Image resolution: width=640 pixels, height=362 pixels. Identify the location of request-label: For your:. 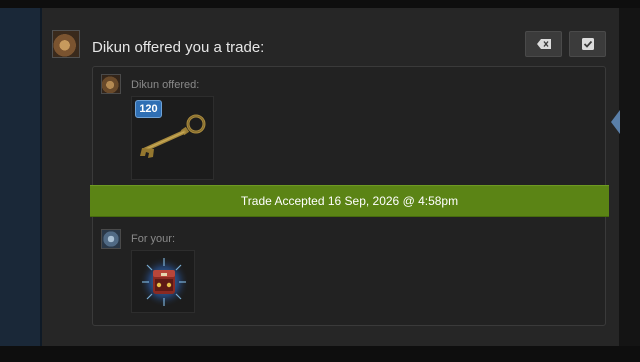
(153, 239).